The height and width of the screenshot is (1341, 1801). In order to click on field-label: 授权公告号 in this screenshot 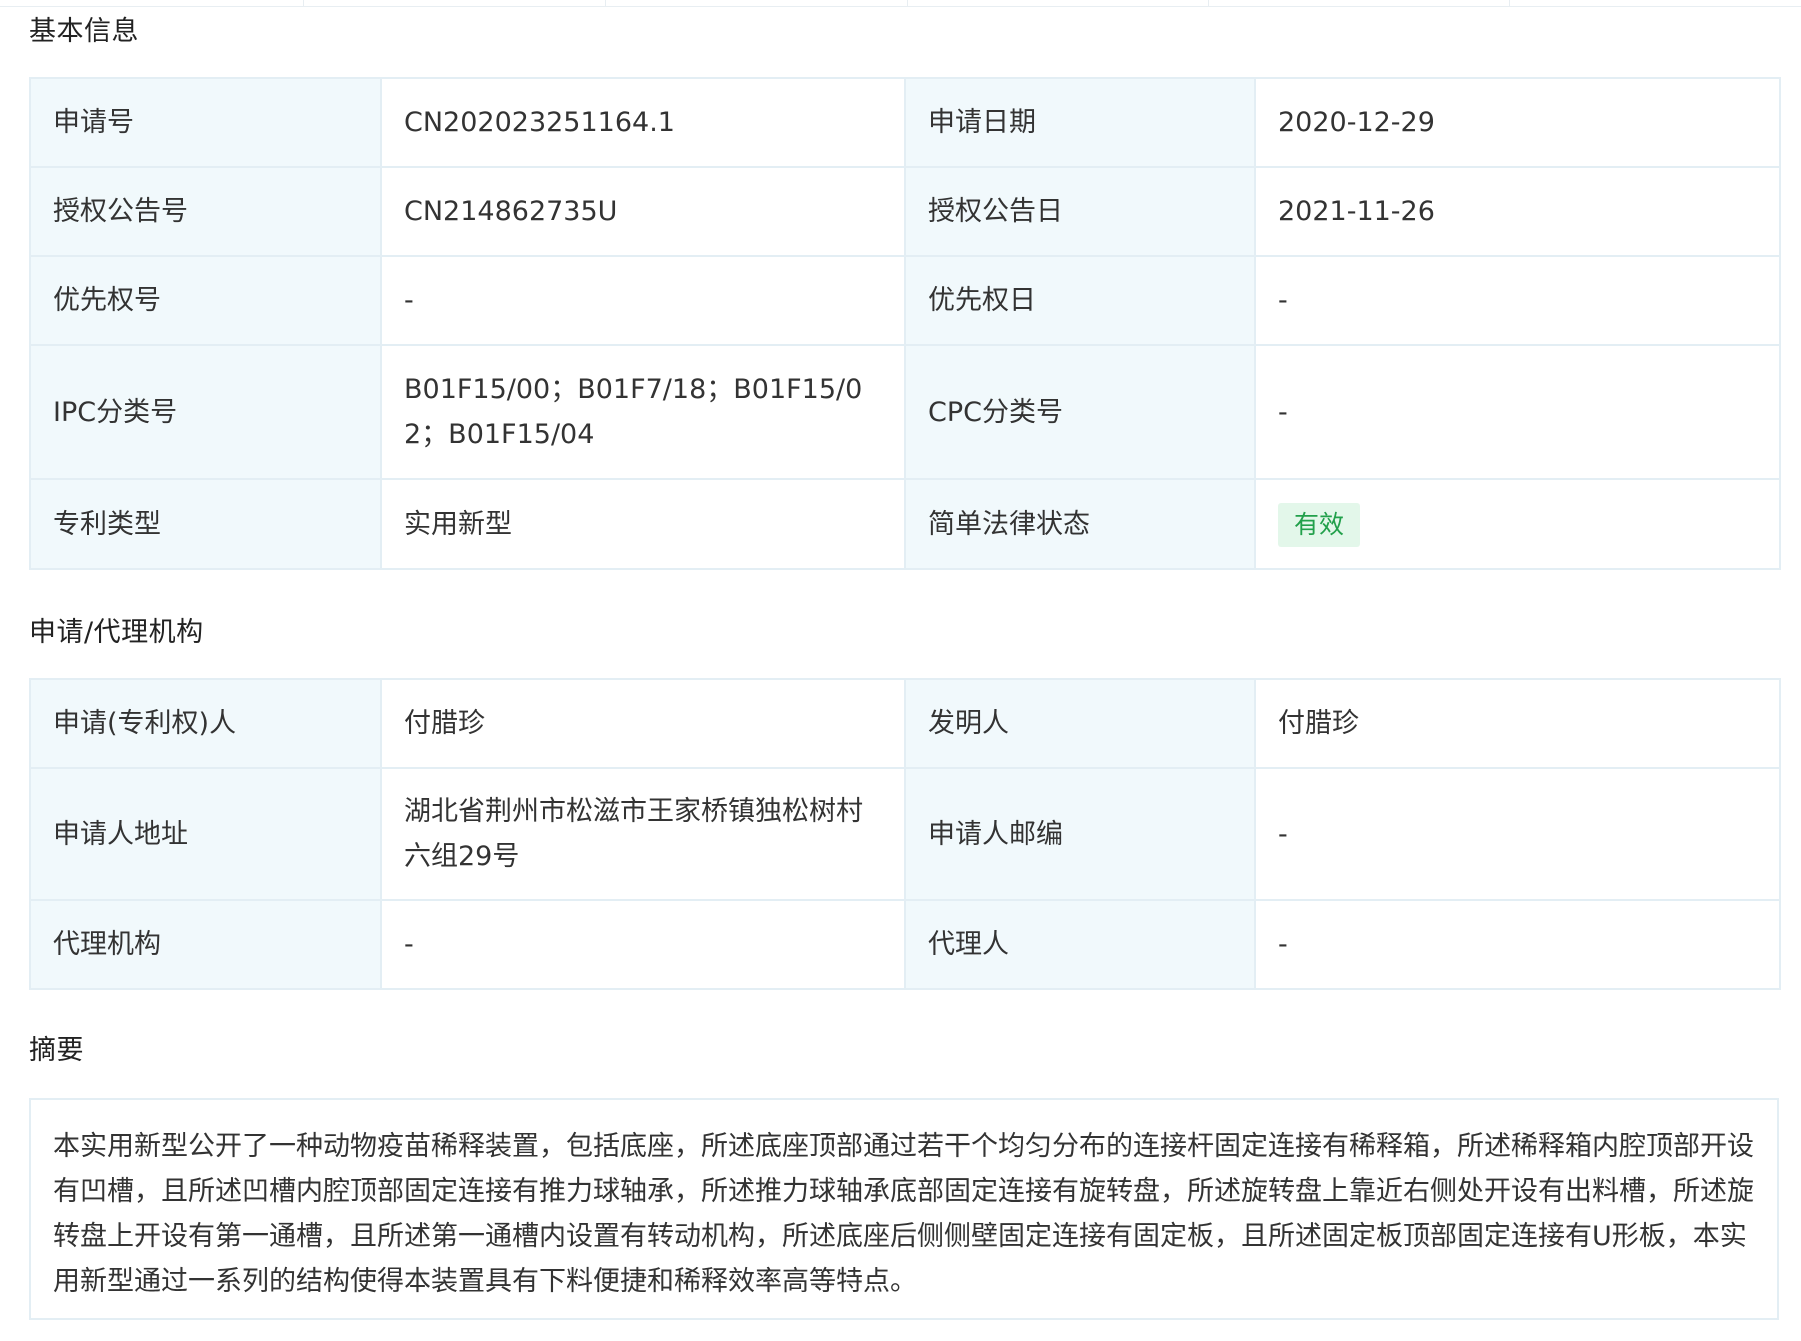, I will do `click(205, 211)`.